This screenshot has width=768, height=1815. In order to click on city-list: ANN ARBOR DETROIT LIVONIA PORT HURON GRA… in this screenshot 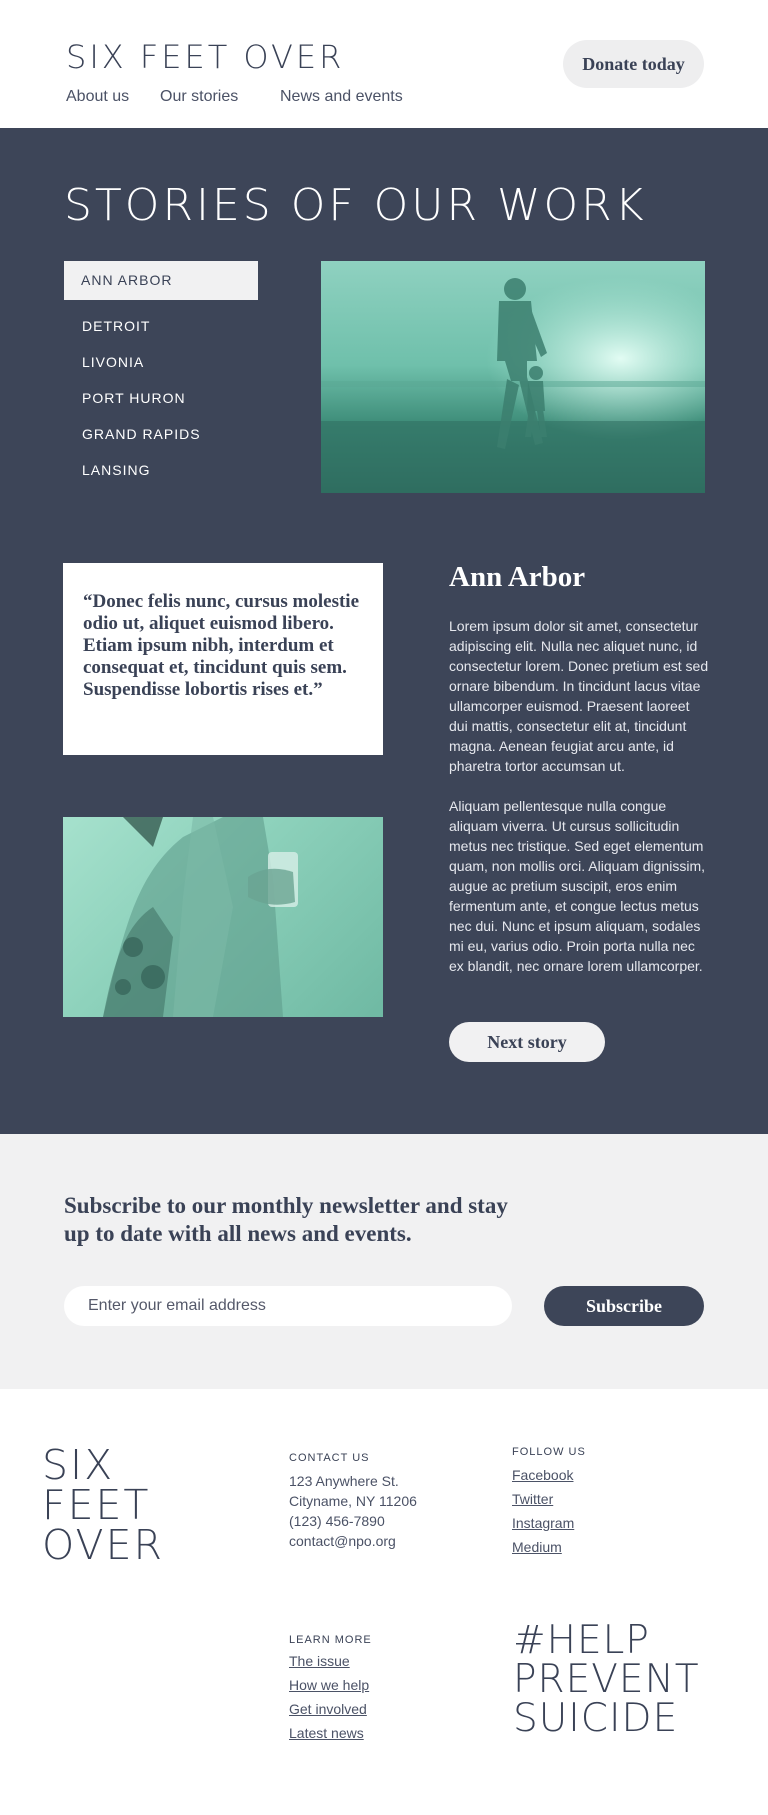, I will do `click(161, 374)`.